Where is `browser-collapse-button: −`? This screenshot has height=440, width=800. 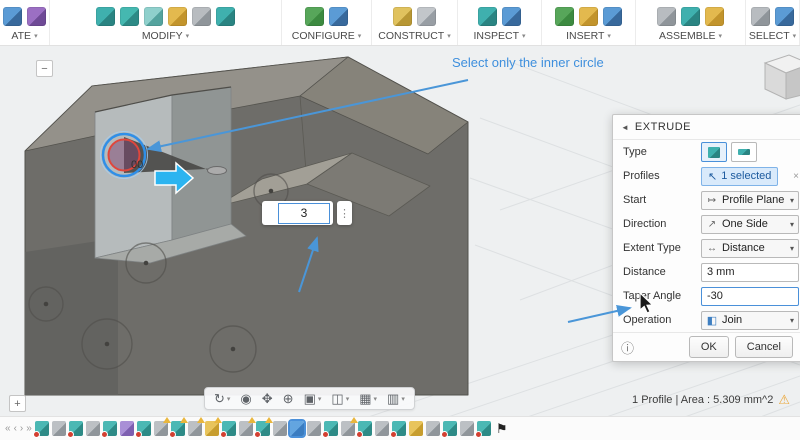
browser-collapse-button: − is located at coordinates (44, 68).